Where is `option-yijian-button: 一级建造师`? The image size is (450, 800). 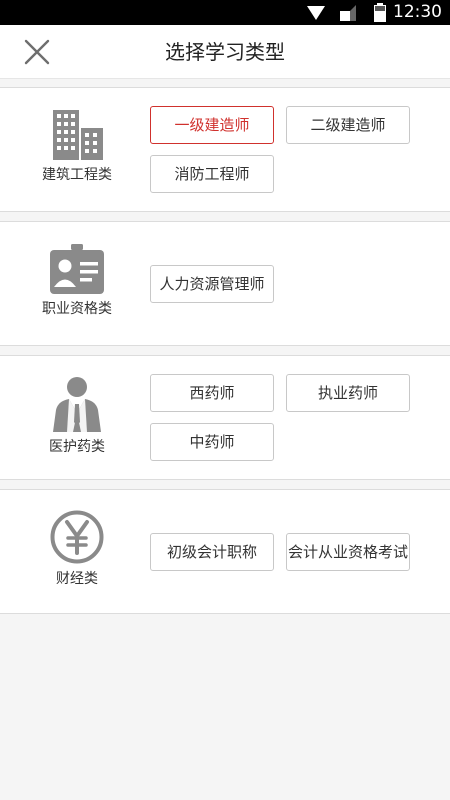 option-yijian-button: 一级建造师 is located at coordinates (212, 125).